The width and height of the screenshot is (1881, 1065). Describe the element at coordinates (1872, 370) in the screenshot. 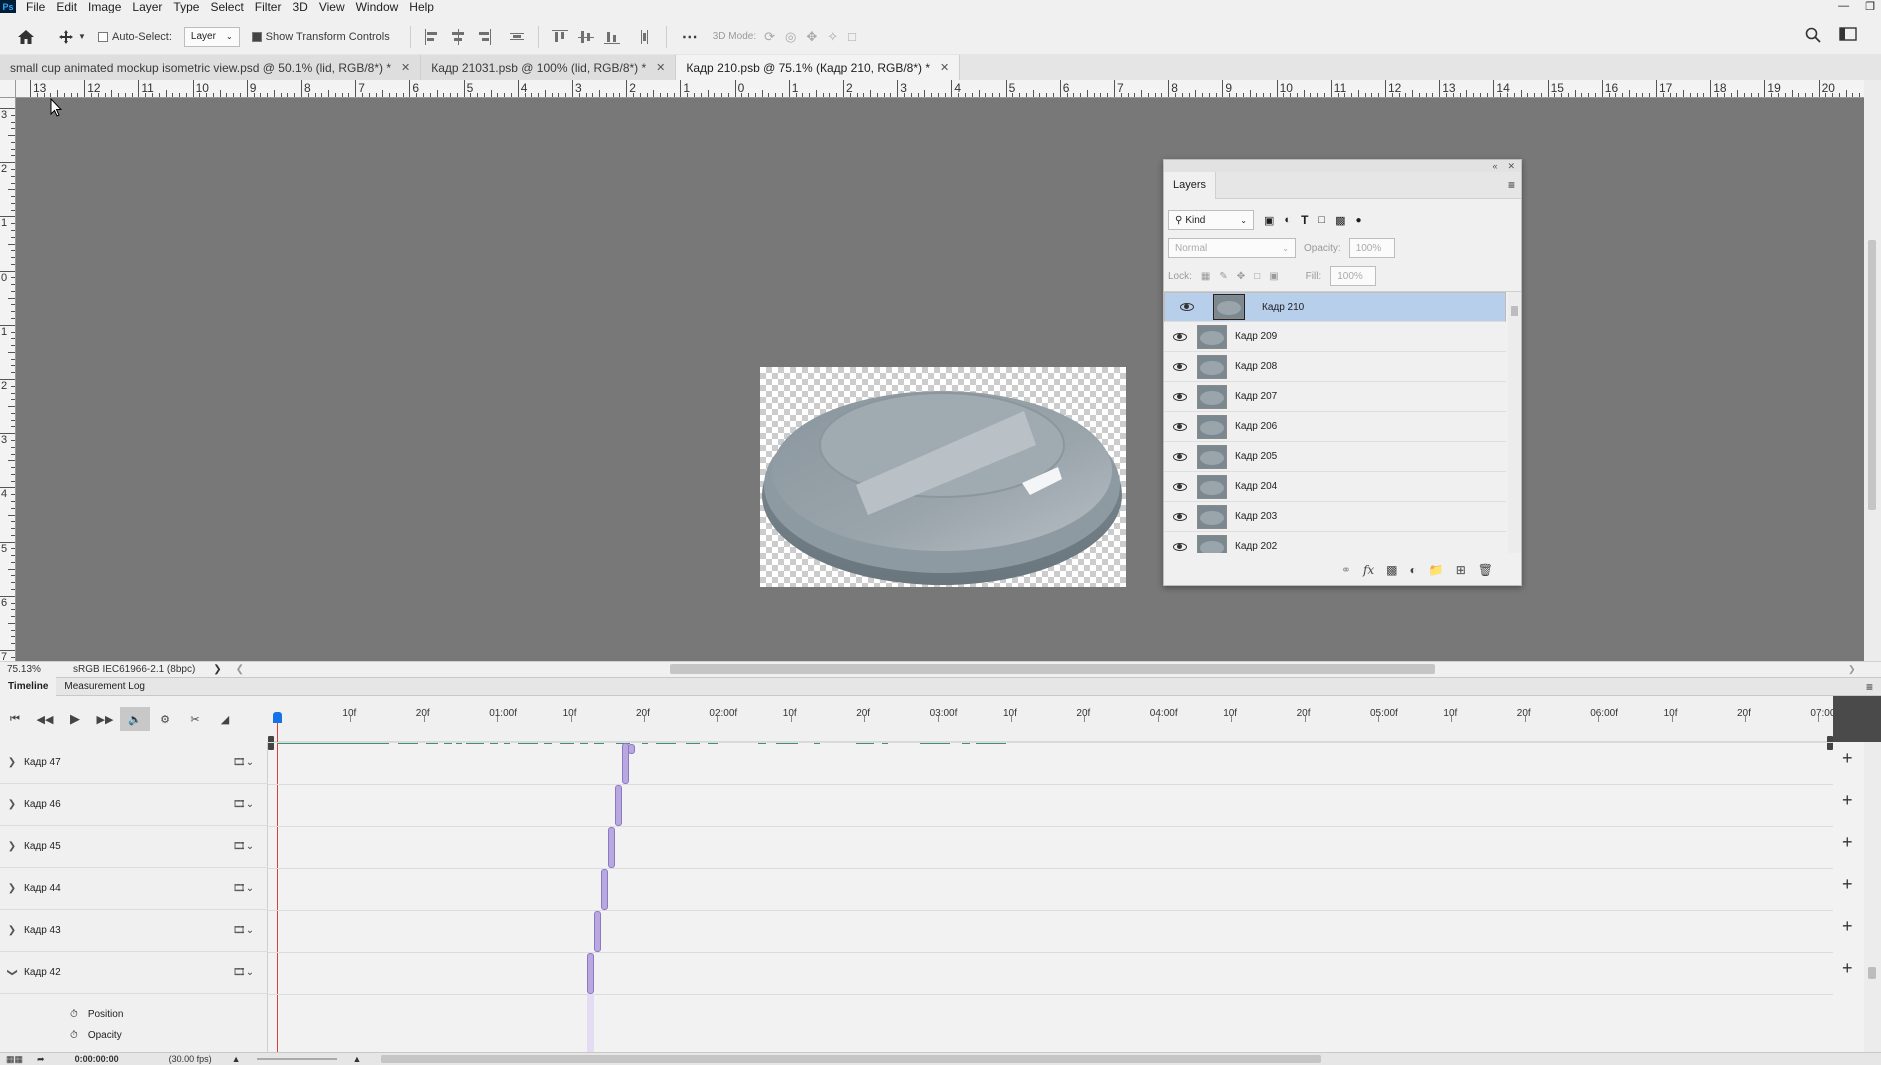

I see `canvas-vertical-scrollbar` at that location.